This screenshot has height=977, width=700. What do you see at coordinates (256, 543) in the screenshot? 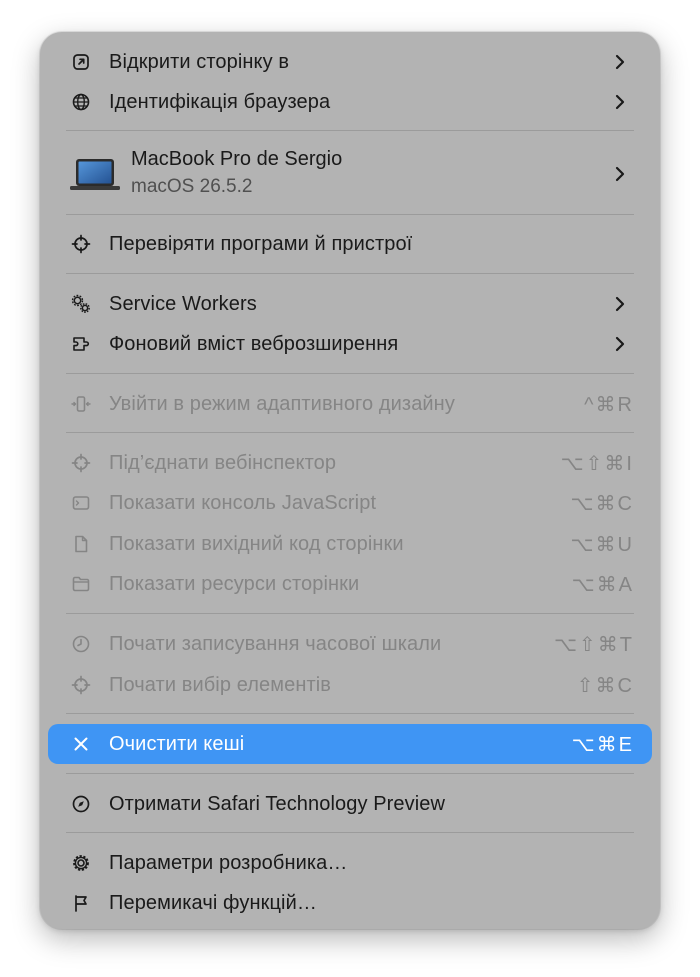
I see `menu-item-label: Показати вихідний код сторінки` at bounding box center [256, 543].